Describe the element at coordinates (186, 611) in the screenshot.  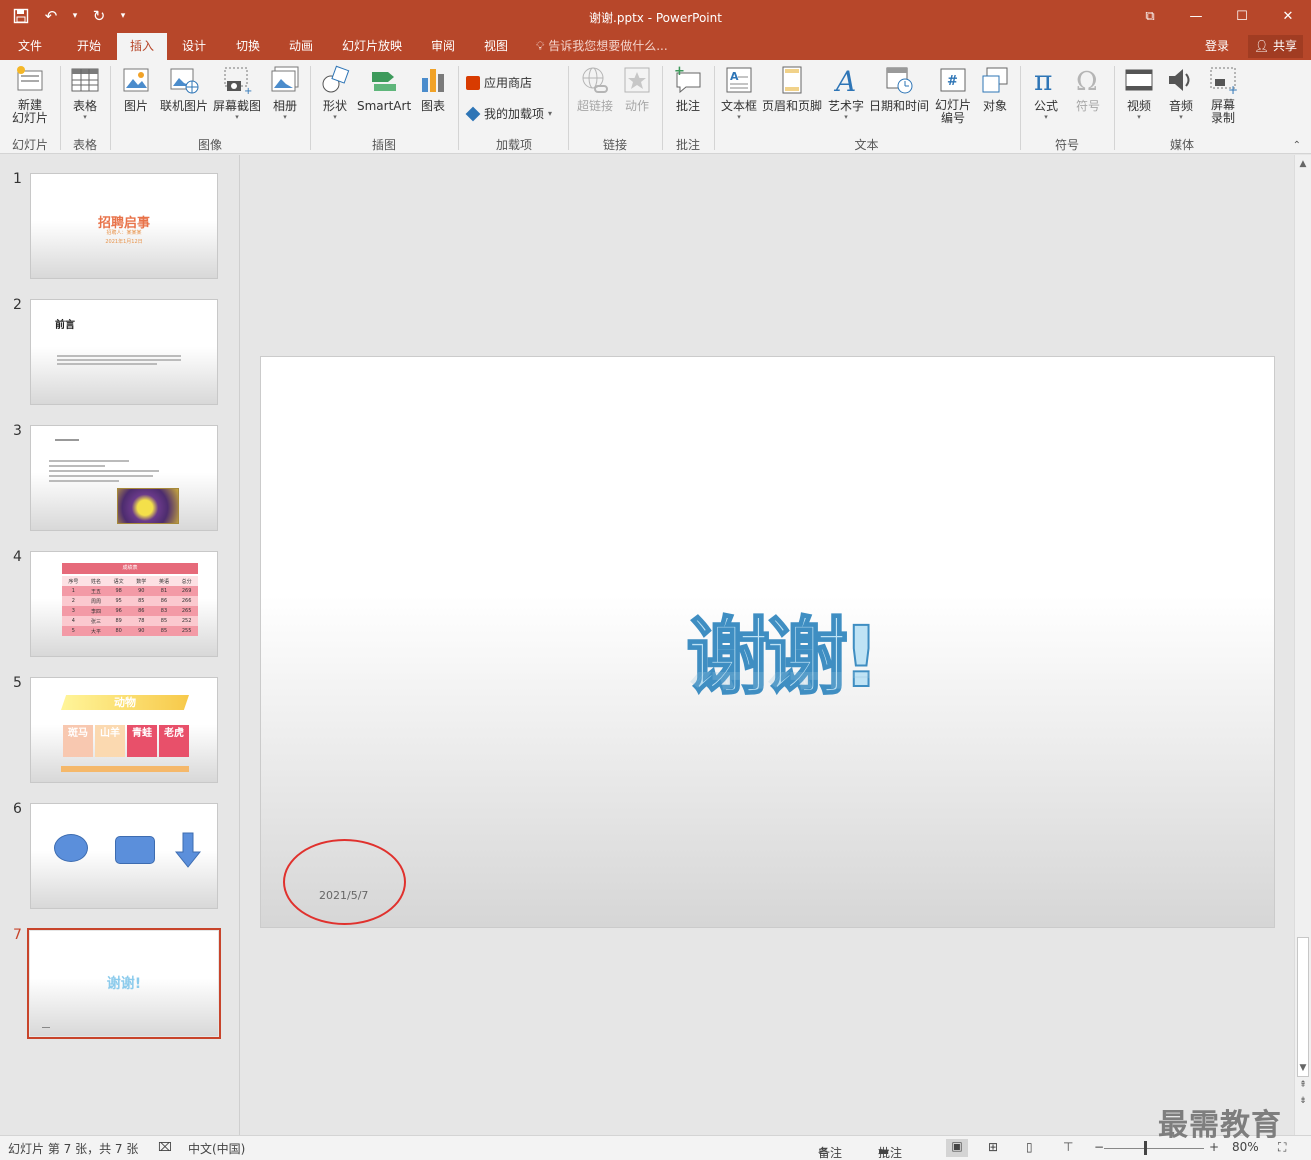
I see `table-cell: 265` at that location.